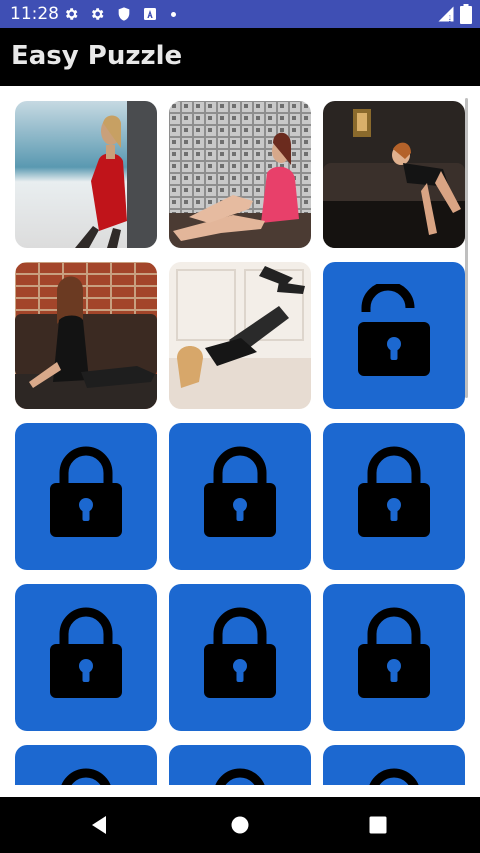 The height and width of the screenshot is (853, 480). What do you see at coordinates (100, 825) in the screenshot?
I see `back-icon` at bounding box center [100, 825].